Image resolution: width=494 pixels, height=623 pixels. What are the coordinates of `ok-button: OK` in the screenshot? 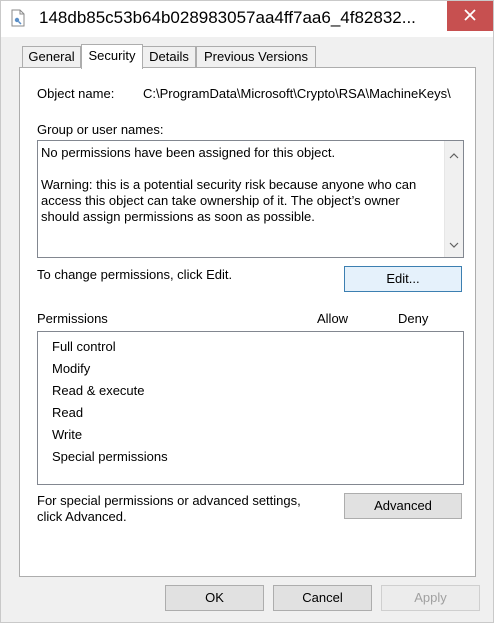 It's located at (214, 598).